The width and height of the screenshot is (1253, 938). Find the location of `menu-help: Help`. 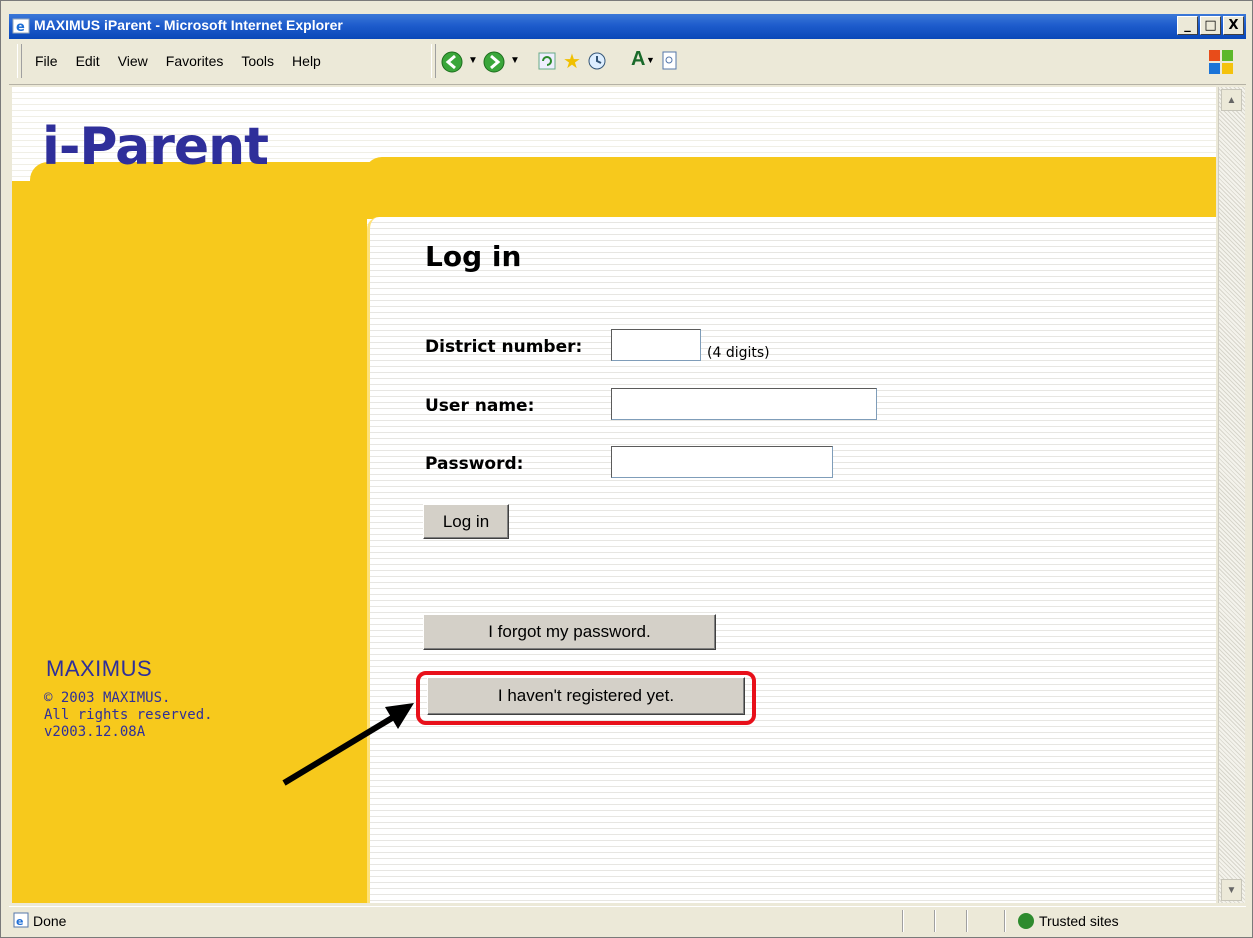

menu-help: Help is located at coordinates (306, 61).